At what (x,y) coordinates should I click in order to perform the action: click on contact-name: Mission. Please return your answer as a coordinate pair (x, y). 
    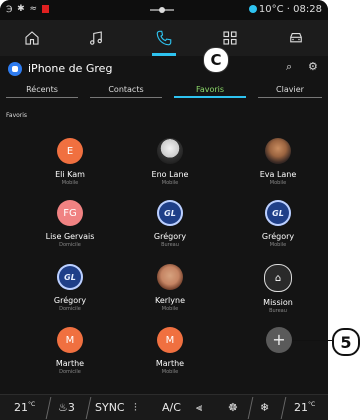
    Looking at the image, I should click on (278, 302).